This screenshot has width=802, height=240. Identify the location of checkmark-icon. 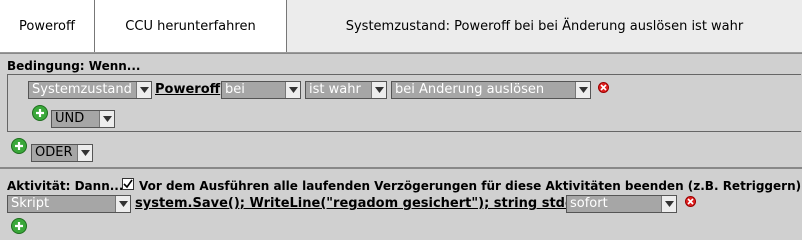
(128, 184).